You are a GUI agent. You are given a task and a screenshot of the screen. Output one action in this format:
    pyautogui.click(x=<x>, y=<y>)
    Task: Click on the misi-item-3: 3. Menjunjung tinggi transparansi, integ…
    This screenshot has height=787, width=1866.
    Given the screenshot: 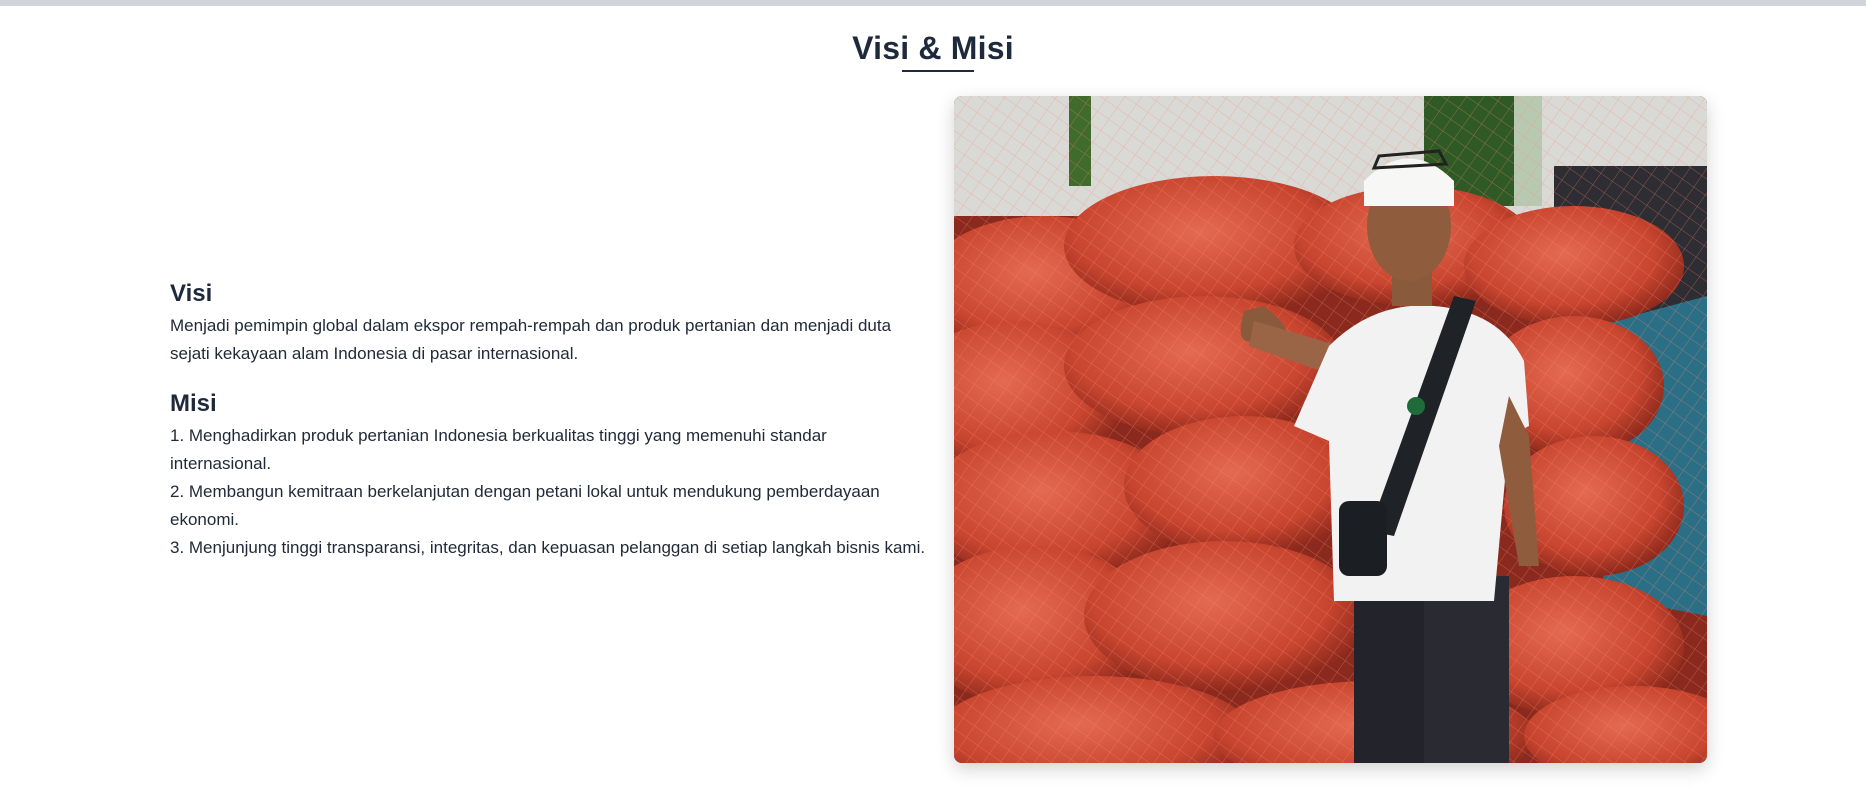 What is the action you would take?
    pyautogui.click(x=548, y=547)
    